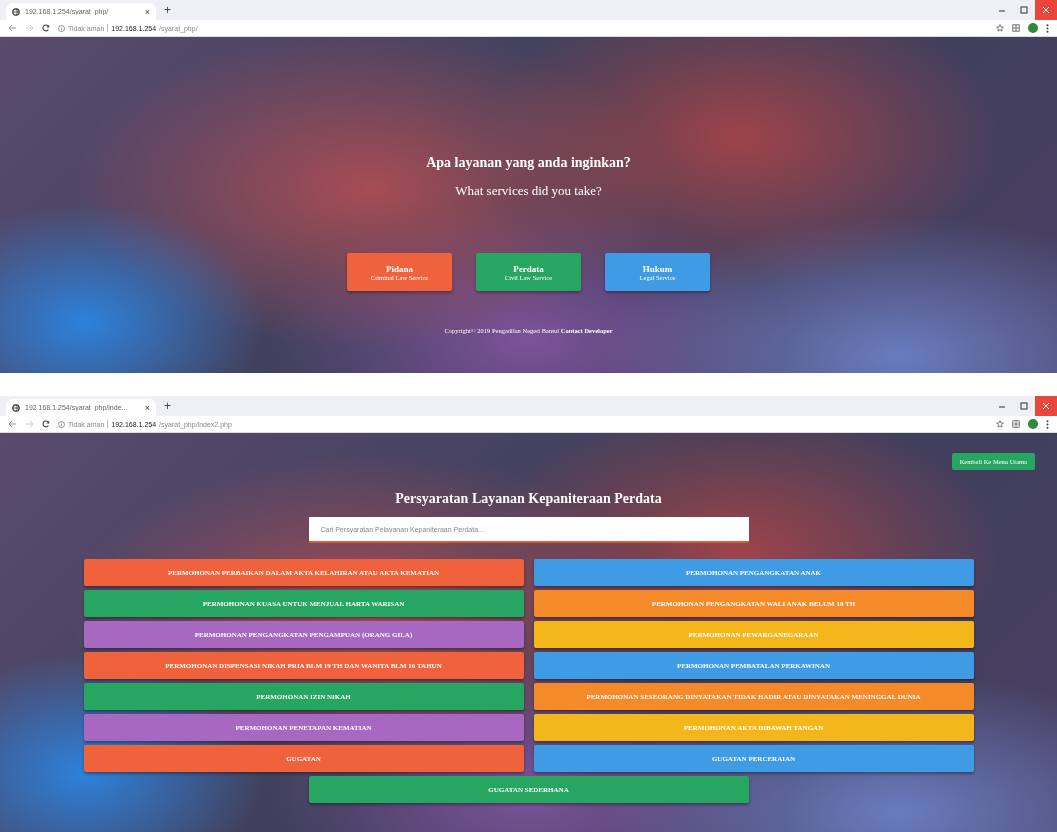  Describe the element at coordinates (528, 163) in the screenshot. I see `page-heading: Apa layanan yang anda inginkan?` at that location.